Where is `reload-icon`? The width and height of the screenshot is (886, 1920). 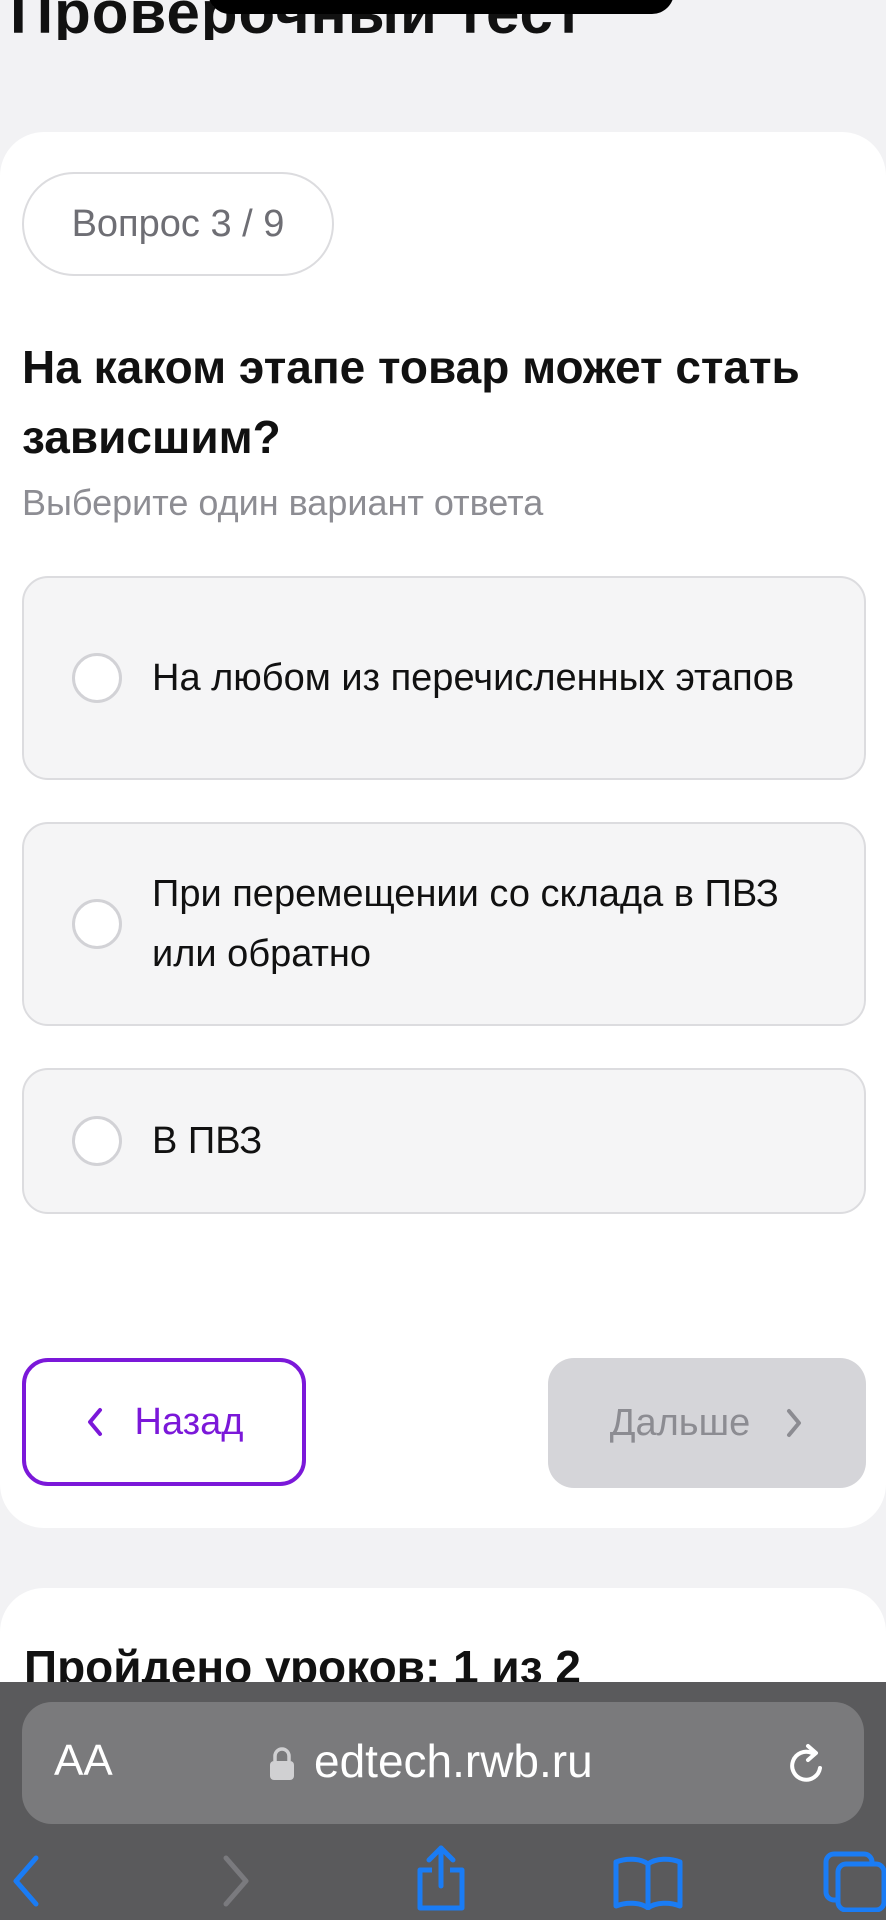
reload-icon is located at coordinates (807, 1765).